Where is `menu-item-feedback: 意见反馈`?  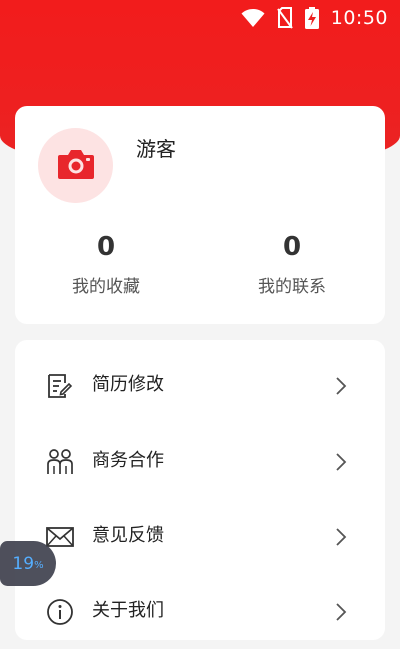 menu-item-feedback: 意见反馈 is located at coordinates (200, 536).